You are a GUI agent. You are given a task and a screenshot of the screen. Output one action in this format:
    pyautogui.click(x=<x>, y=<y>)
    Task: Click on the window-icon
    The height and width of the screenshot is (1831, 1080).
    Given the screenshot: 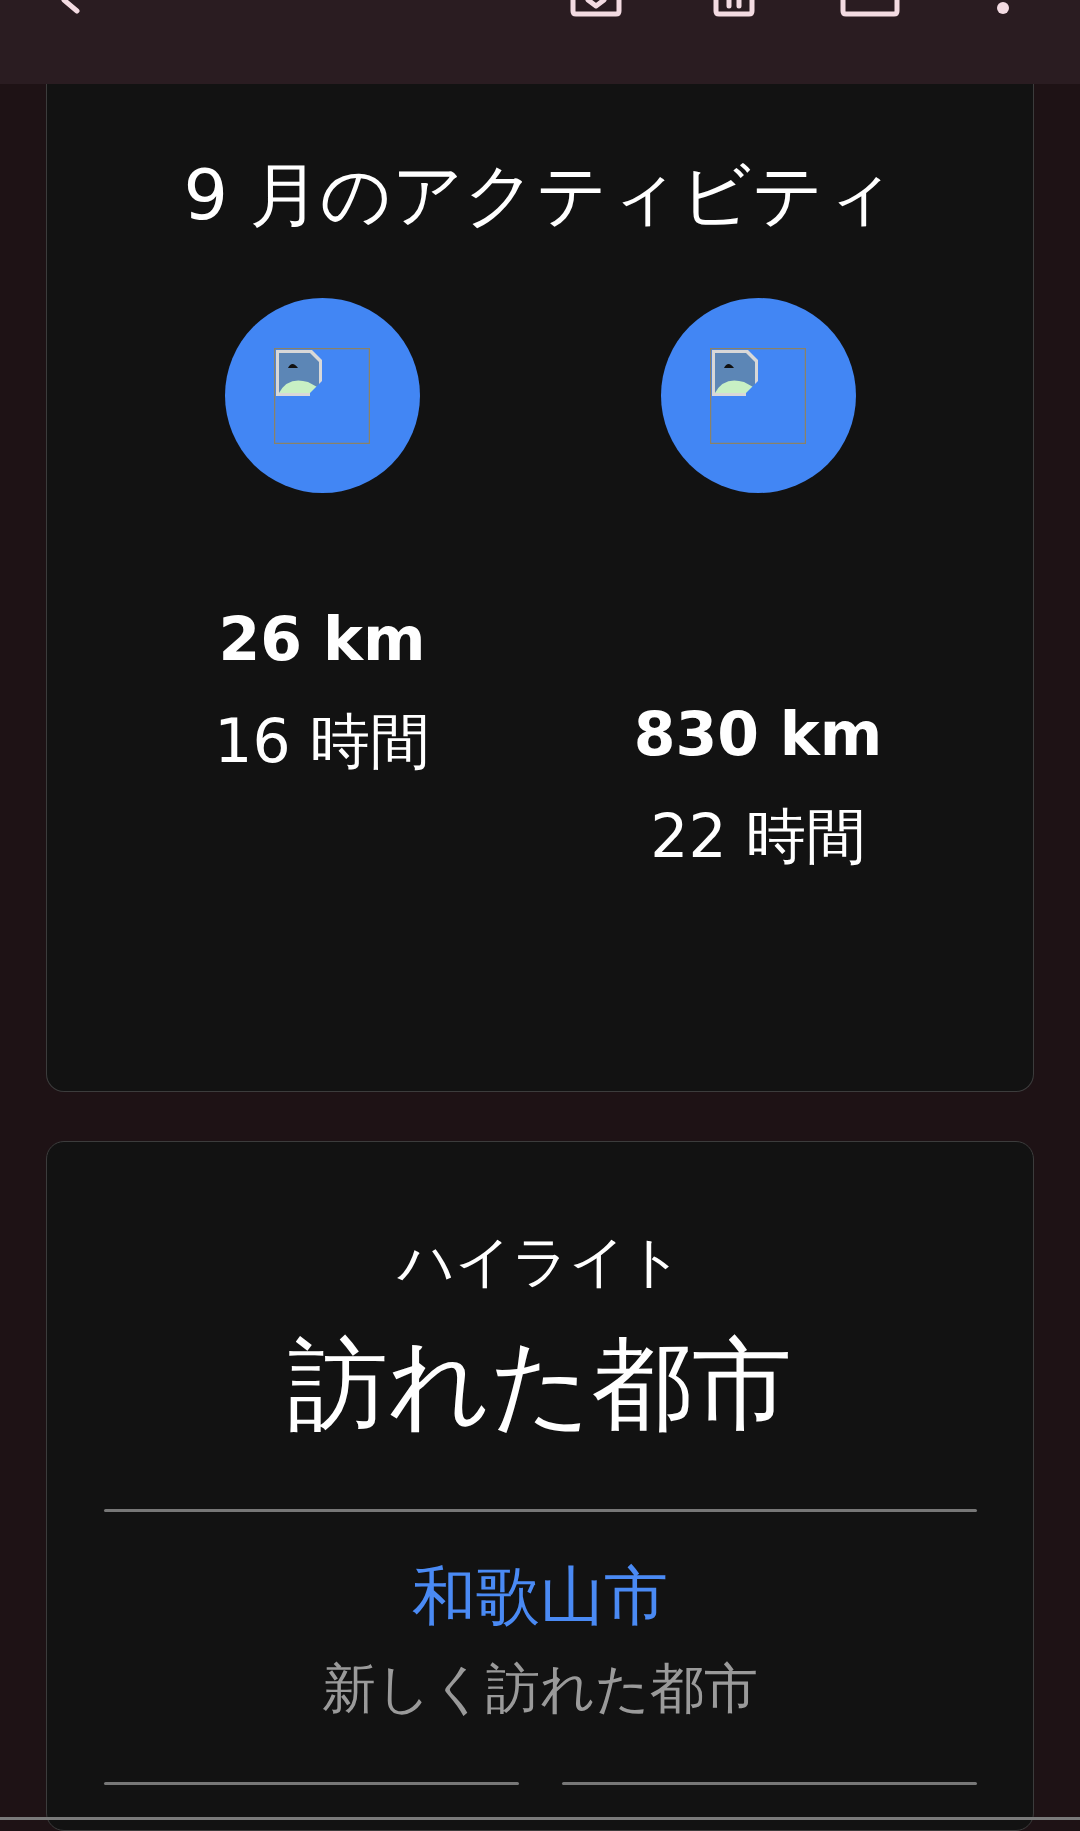 What is the action you would take?
    pyautogui.click(x=870, y=8)
    